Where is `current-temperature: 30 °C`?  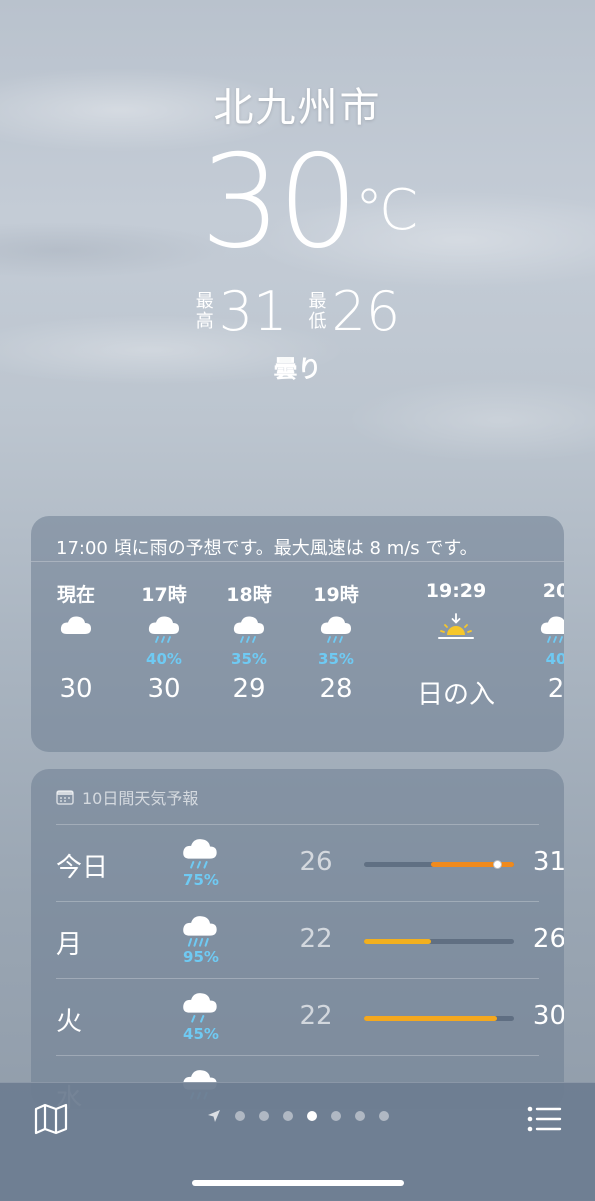
current-temperature: 30 °C is located at coordinates (297, 202).